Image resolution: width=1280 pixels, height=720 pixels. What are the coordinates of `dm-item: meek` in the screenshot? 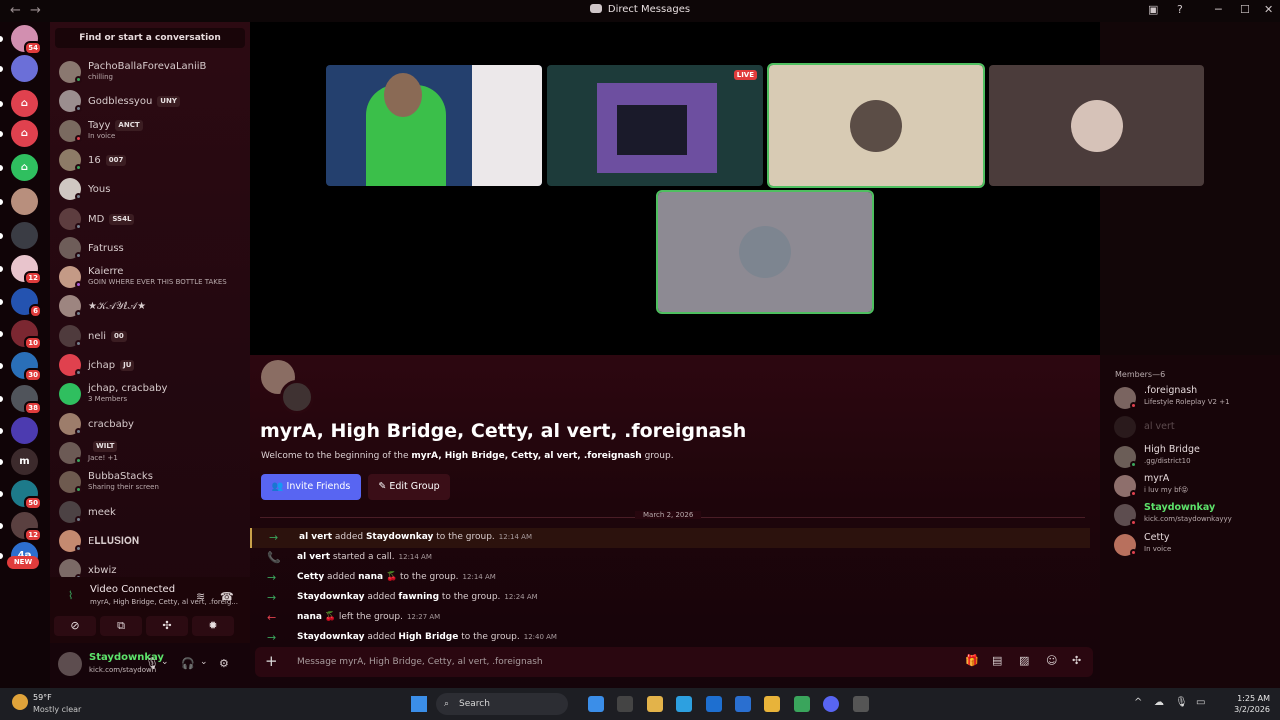 It's located at (153, 513).